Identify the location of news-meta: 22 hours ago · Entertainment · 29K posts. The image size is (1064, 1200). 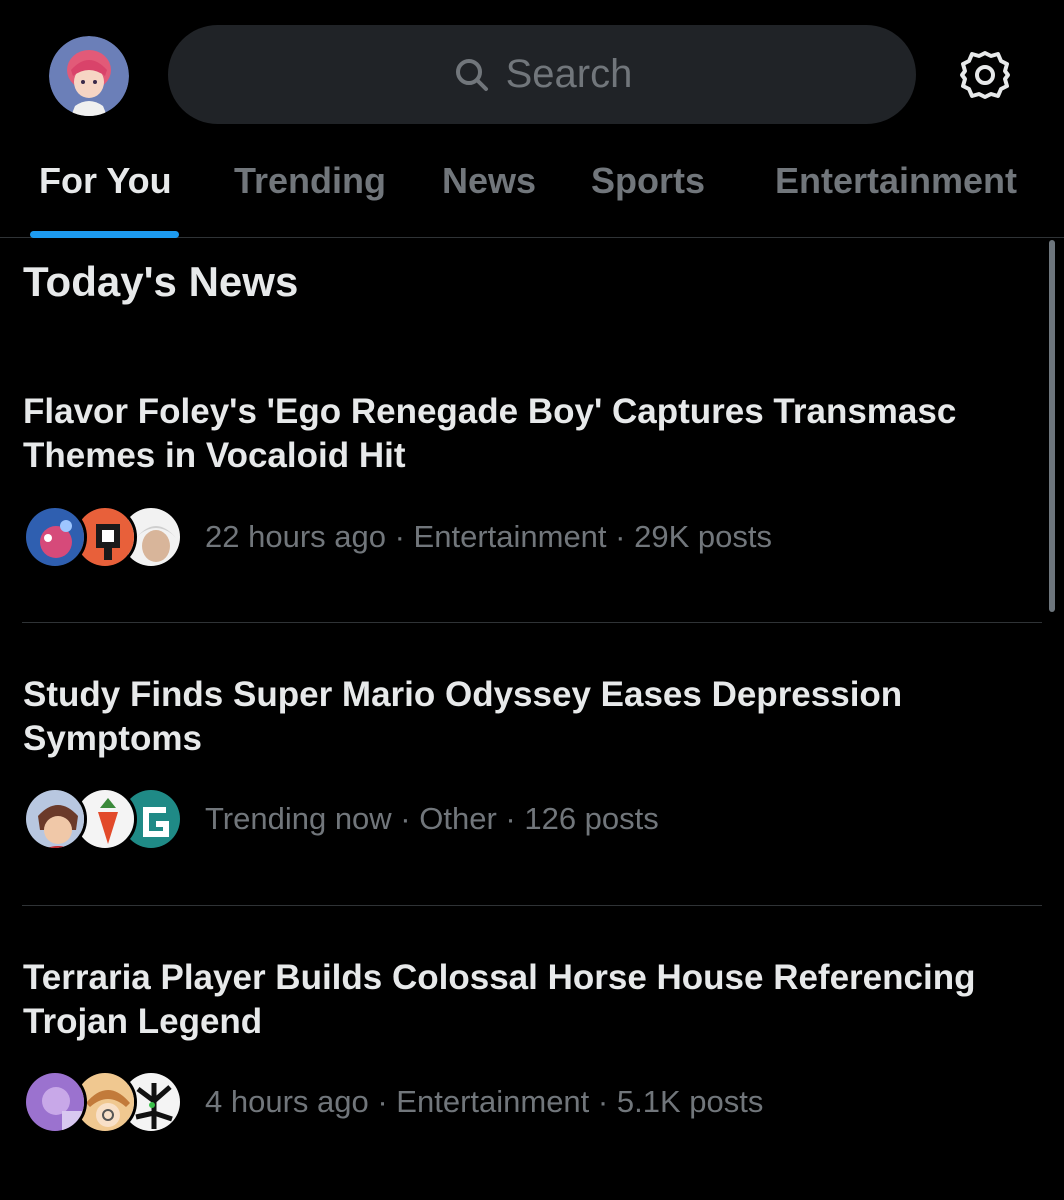
(397, 537).